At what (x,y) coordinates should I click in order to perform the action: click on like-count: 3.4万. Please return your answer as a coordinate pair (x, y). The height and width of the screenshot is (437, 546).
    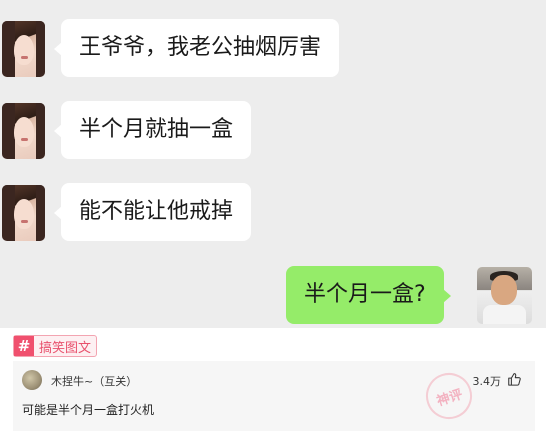
    Looking at the image, I should click on (487, 381).